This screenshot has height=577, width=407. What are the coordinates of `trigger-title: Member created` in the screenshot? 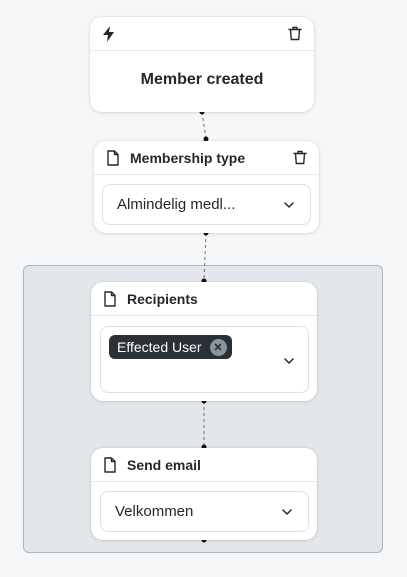 It's located at (202, 79).